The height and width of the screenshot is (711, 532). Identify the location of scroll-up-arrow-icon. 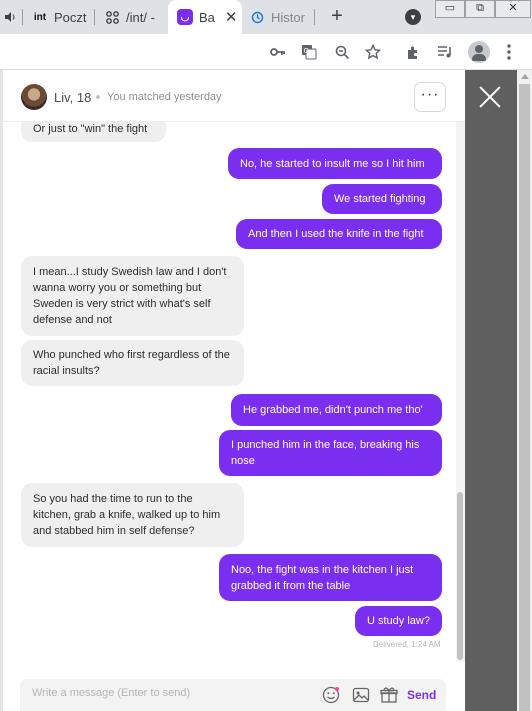
(525, 76).